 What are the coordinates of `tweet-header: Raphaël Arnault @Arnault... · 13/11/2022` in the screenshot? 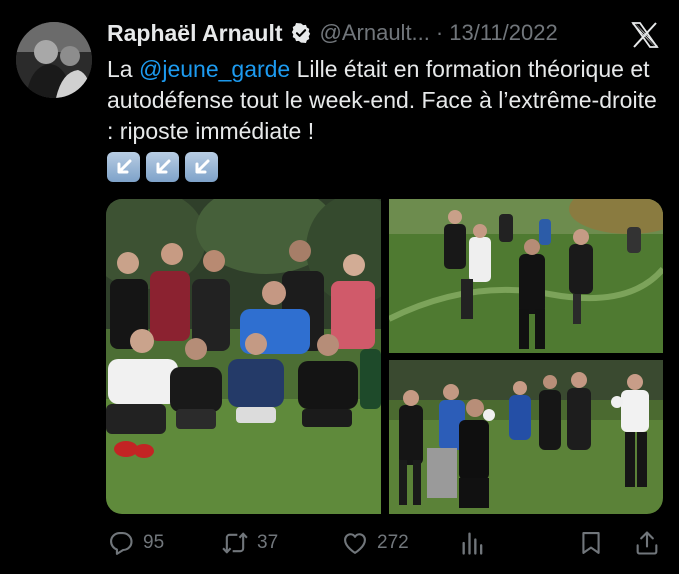 It's located at (332, 33).